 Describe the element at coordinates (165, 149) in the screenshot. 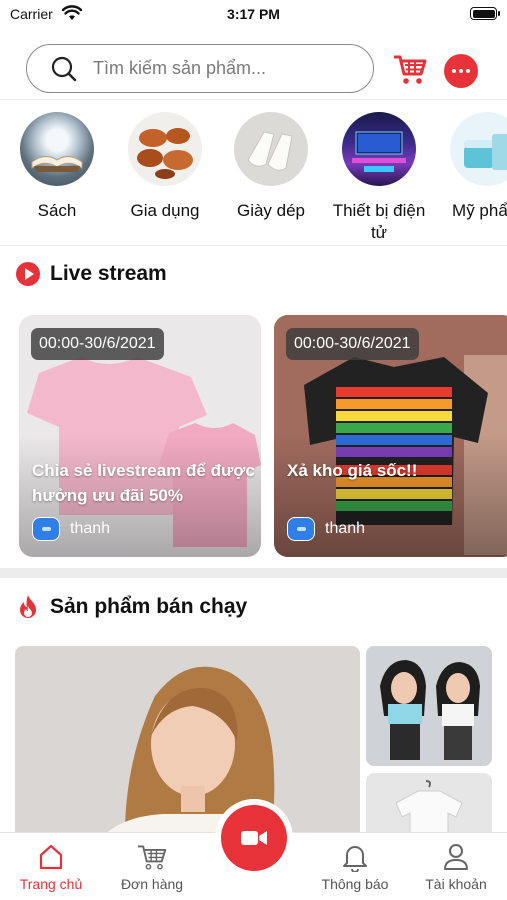

I see `cookware-image` at that location.